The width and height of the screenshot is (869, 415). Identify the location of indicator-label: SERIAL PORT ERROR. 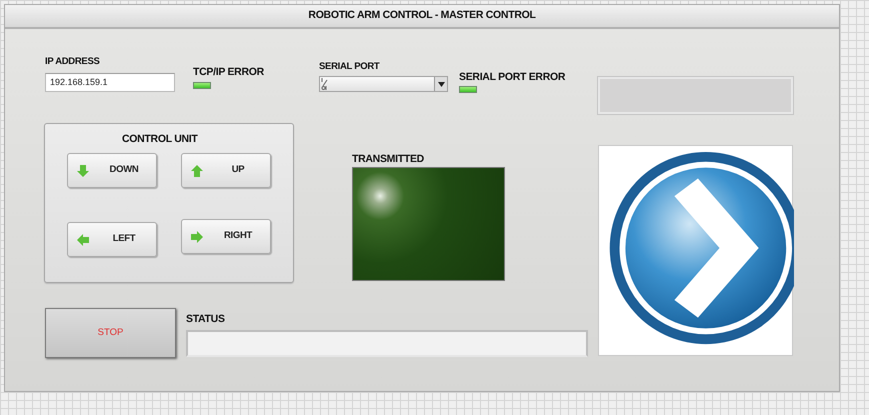
(512, 77).